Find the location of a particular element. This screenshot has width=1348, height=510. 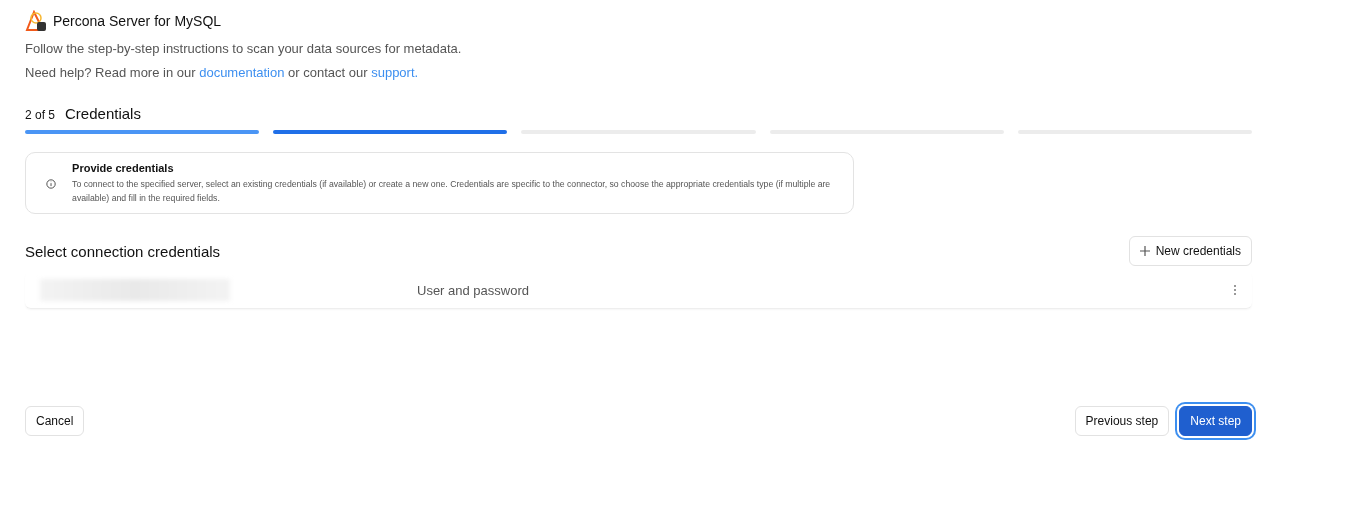

info-text: To connect to the specified server, select an existing credentials (if available) or create a new one. Credentials are specific to the connector, so choose the appropriate credentials type (if multiple are available) and fill in the required fields. is located at coordinates (452, 191).